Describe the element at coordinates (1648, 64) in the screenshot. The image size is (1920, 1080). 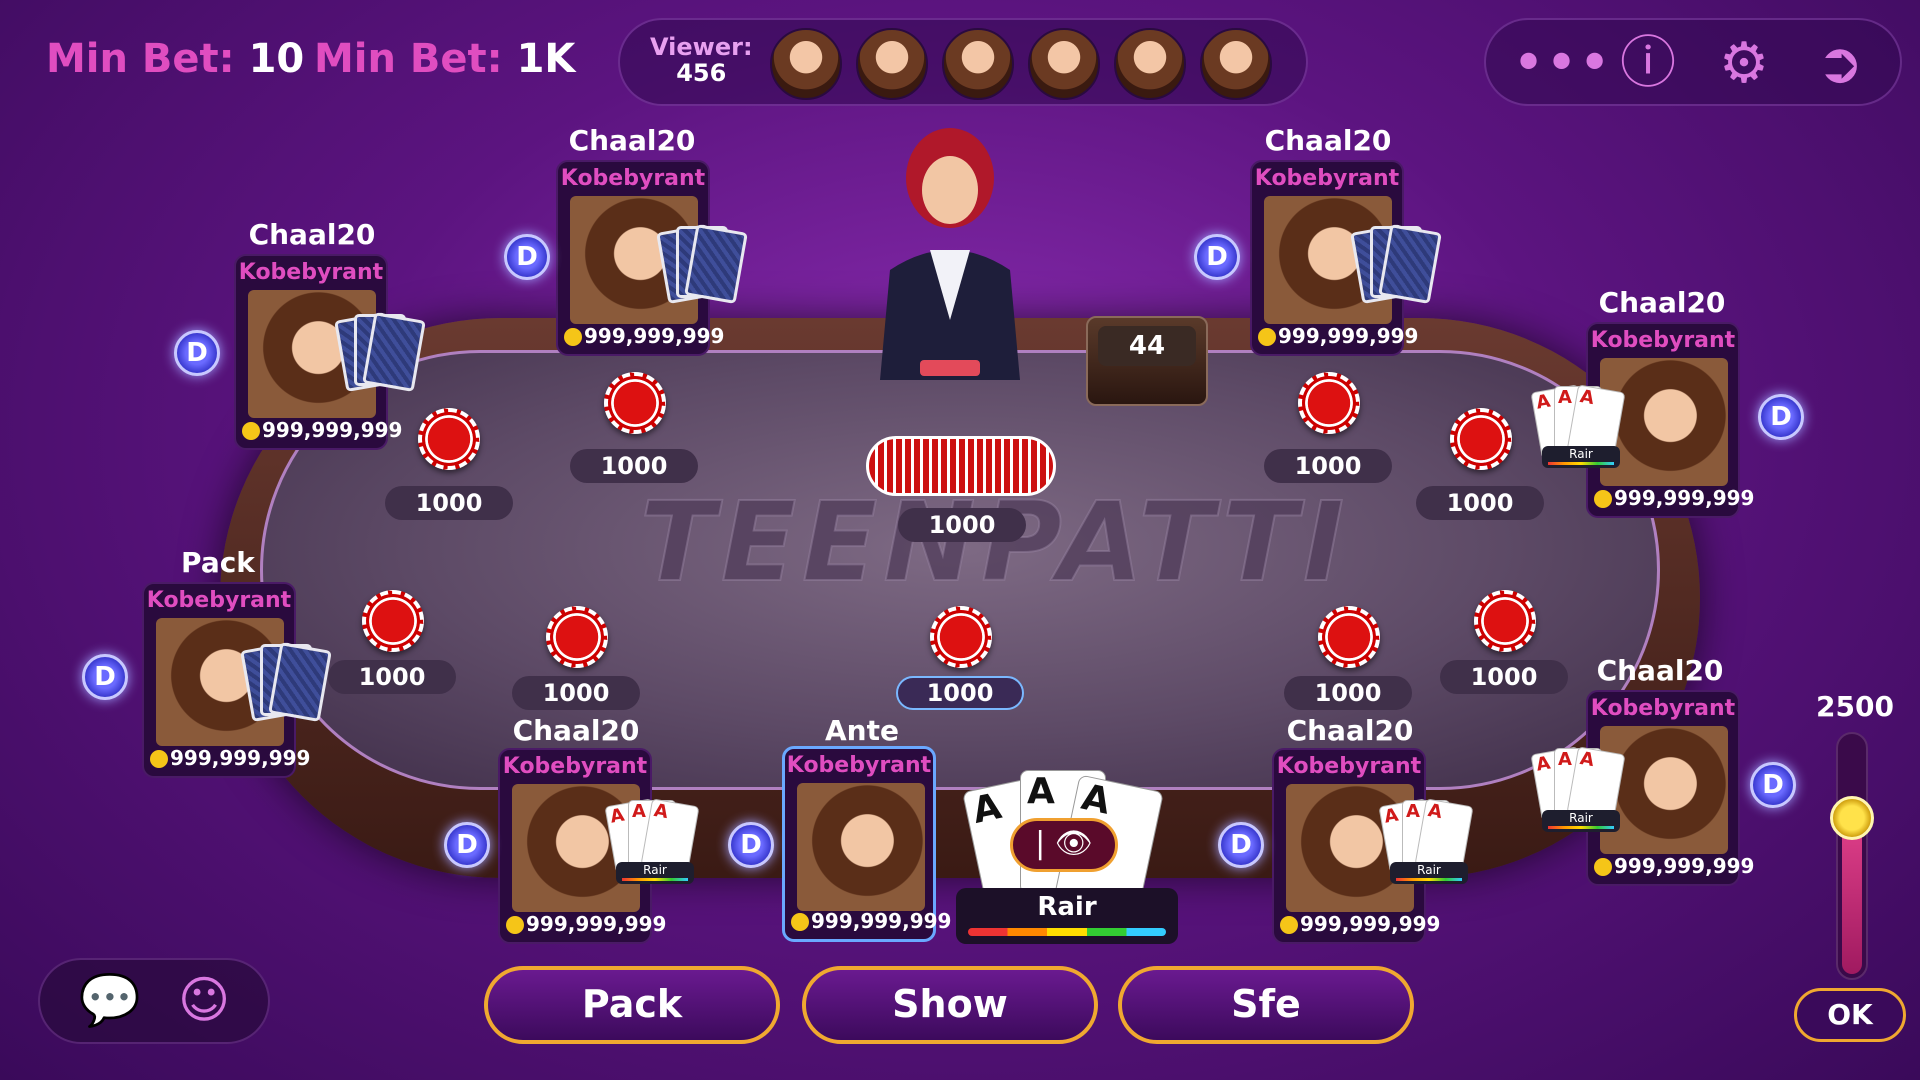
I see `help-icon: ⓘ` at that location.